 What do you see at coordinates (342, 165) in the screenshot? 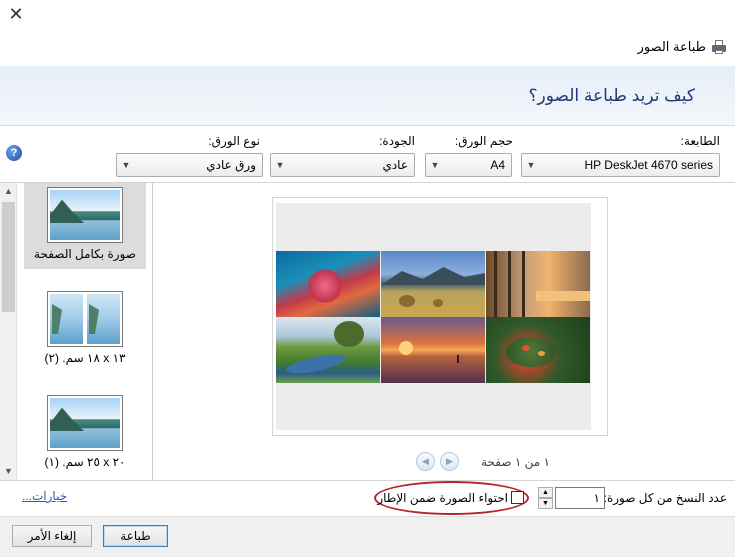
I see `quality-select: ▼ عادي` at bounding box center [342, 165].